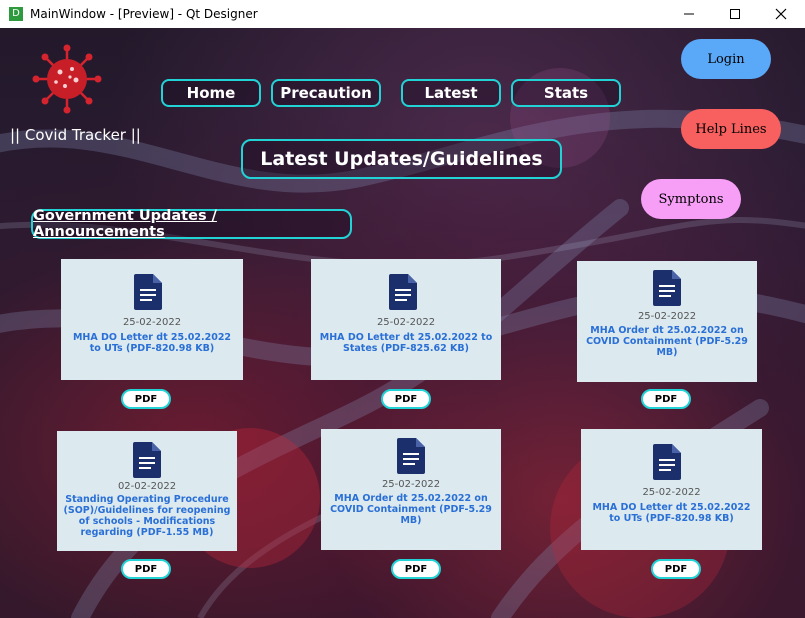  What do you see at coordinates (326, 93) in the screenshot?
I see `nav-precaution-button: Precaution` at bounding box center [326, 93].